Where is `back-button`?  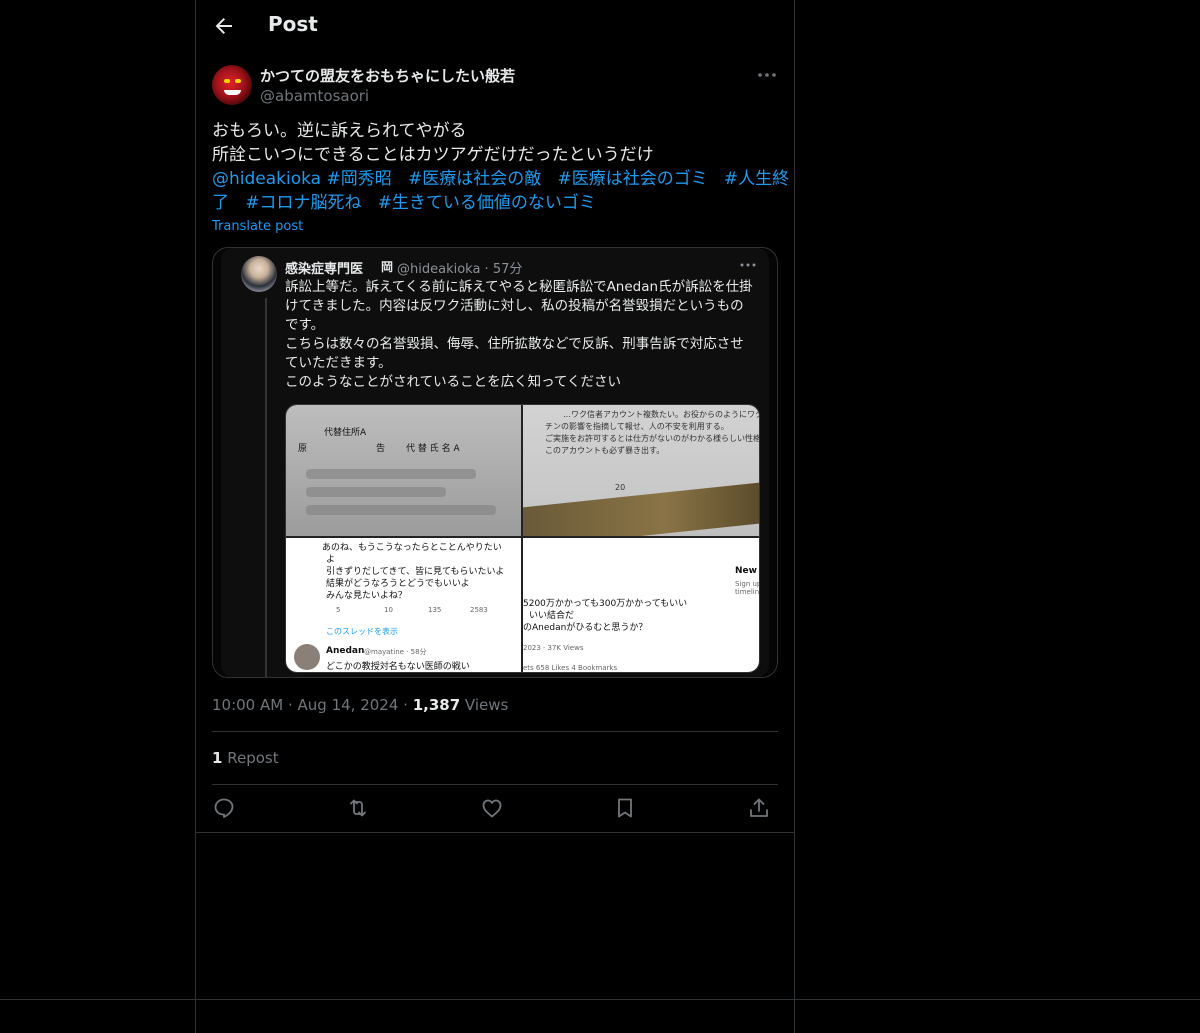
back-button is located at coordinates (224, 26).